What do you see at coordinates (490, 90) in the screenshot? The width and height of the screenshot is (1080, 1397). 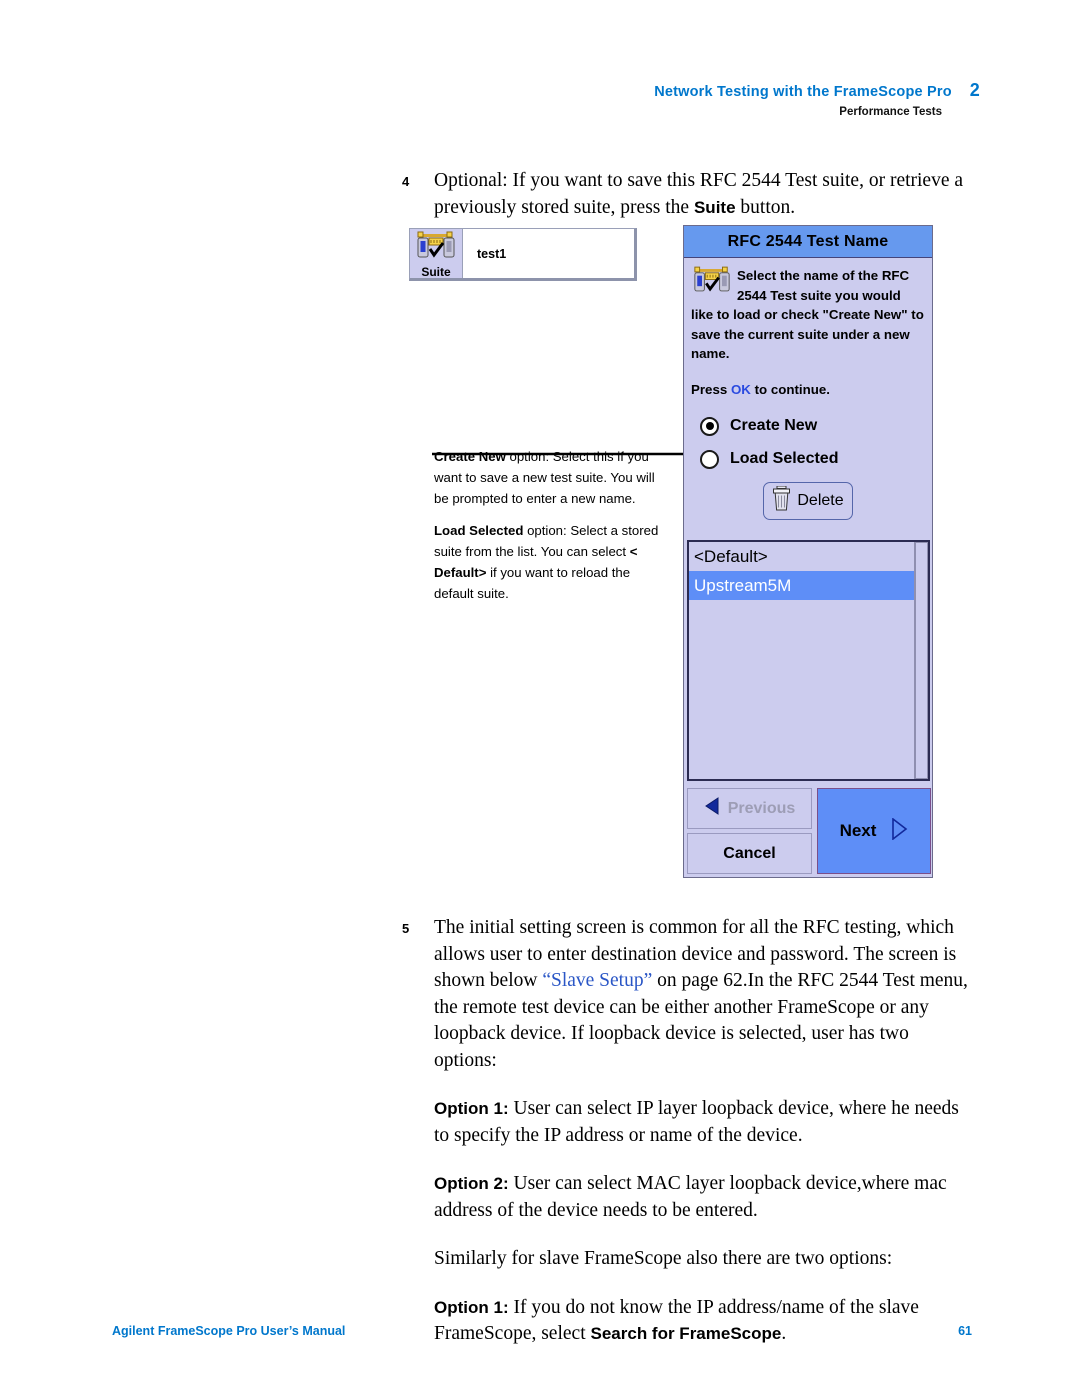 I see `header-chapter-line: Network Testing with the FrameScope Pro 2` at bounding box center [490, 90].